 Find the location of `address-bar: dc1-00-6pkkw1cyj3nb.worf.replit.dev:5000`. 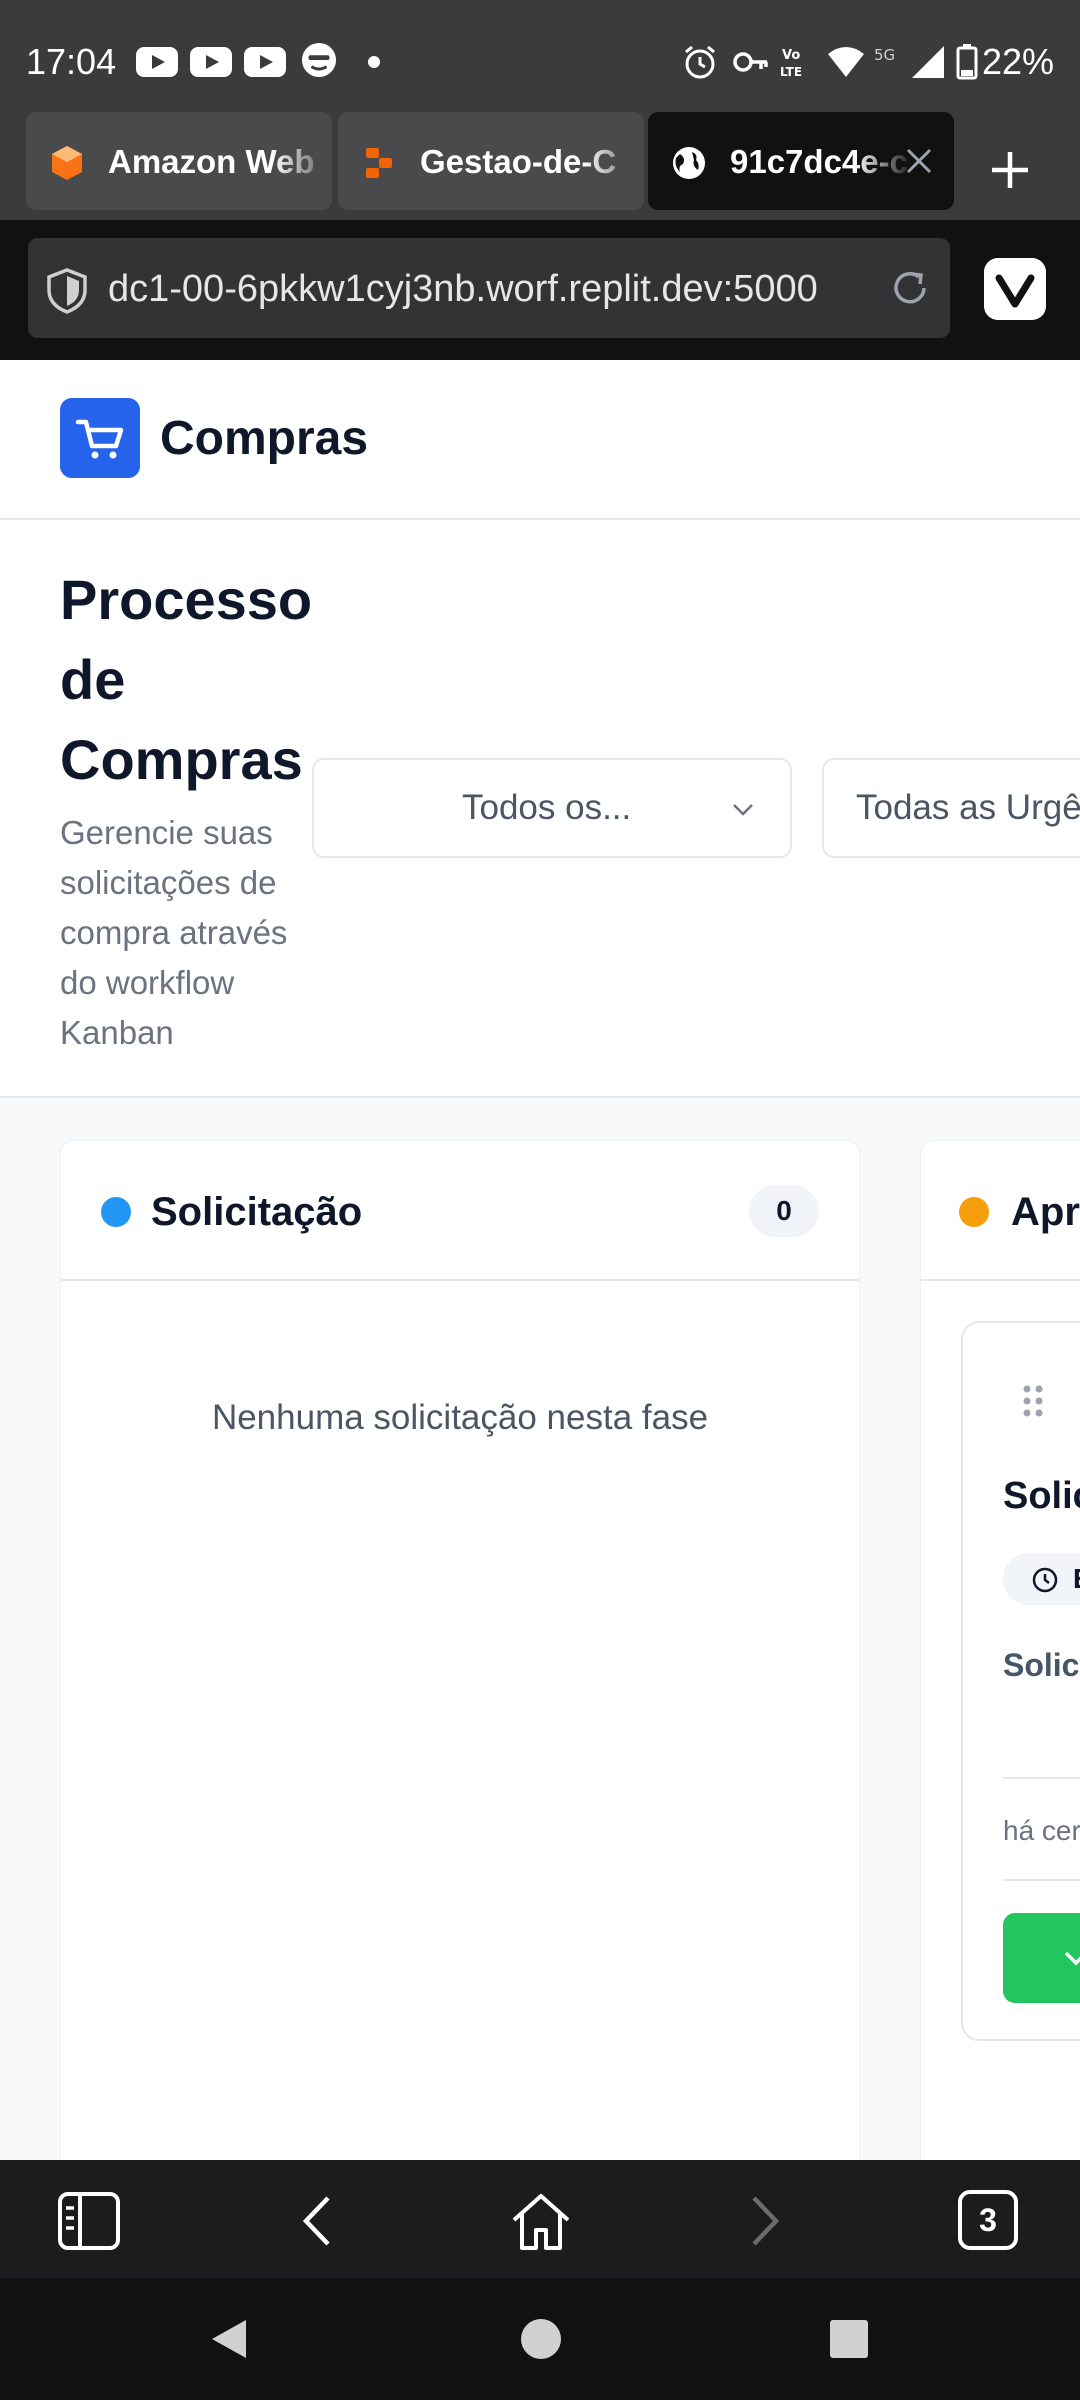

address-bar: dc1-00-6pkkw1cyj3nb.worf.replit.dev:5000 is located at coordinates (489, 288).